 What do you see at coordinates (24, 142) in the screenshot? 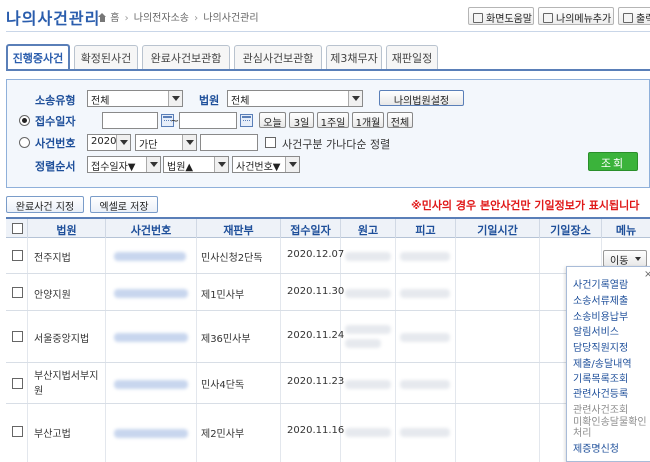
I see `case-number-radio` at bounding box center [24, 142].